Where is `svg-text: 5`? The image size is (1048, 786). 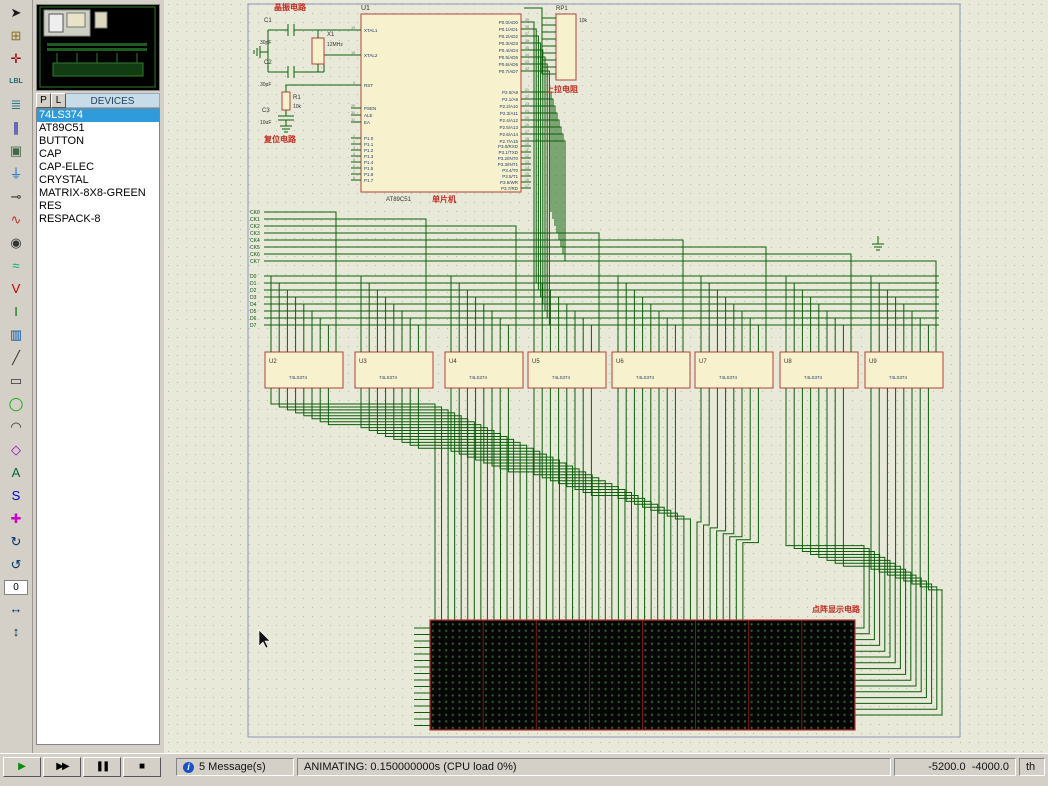 svg-text: 5 is located at coordinates (354, 160).